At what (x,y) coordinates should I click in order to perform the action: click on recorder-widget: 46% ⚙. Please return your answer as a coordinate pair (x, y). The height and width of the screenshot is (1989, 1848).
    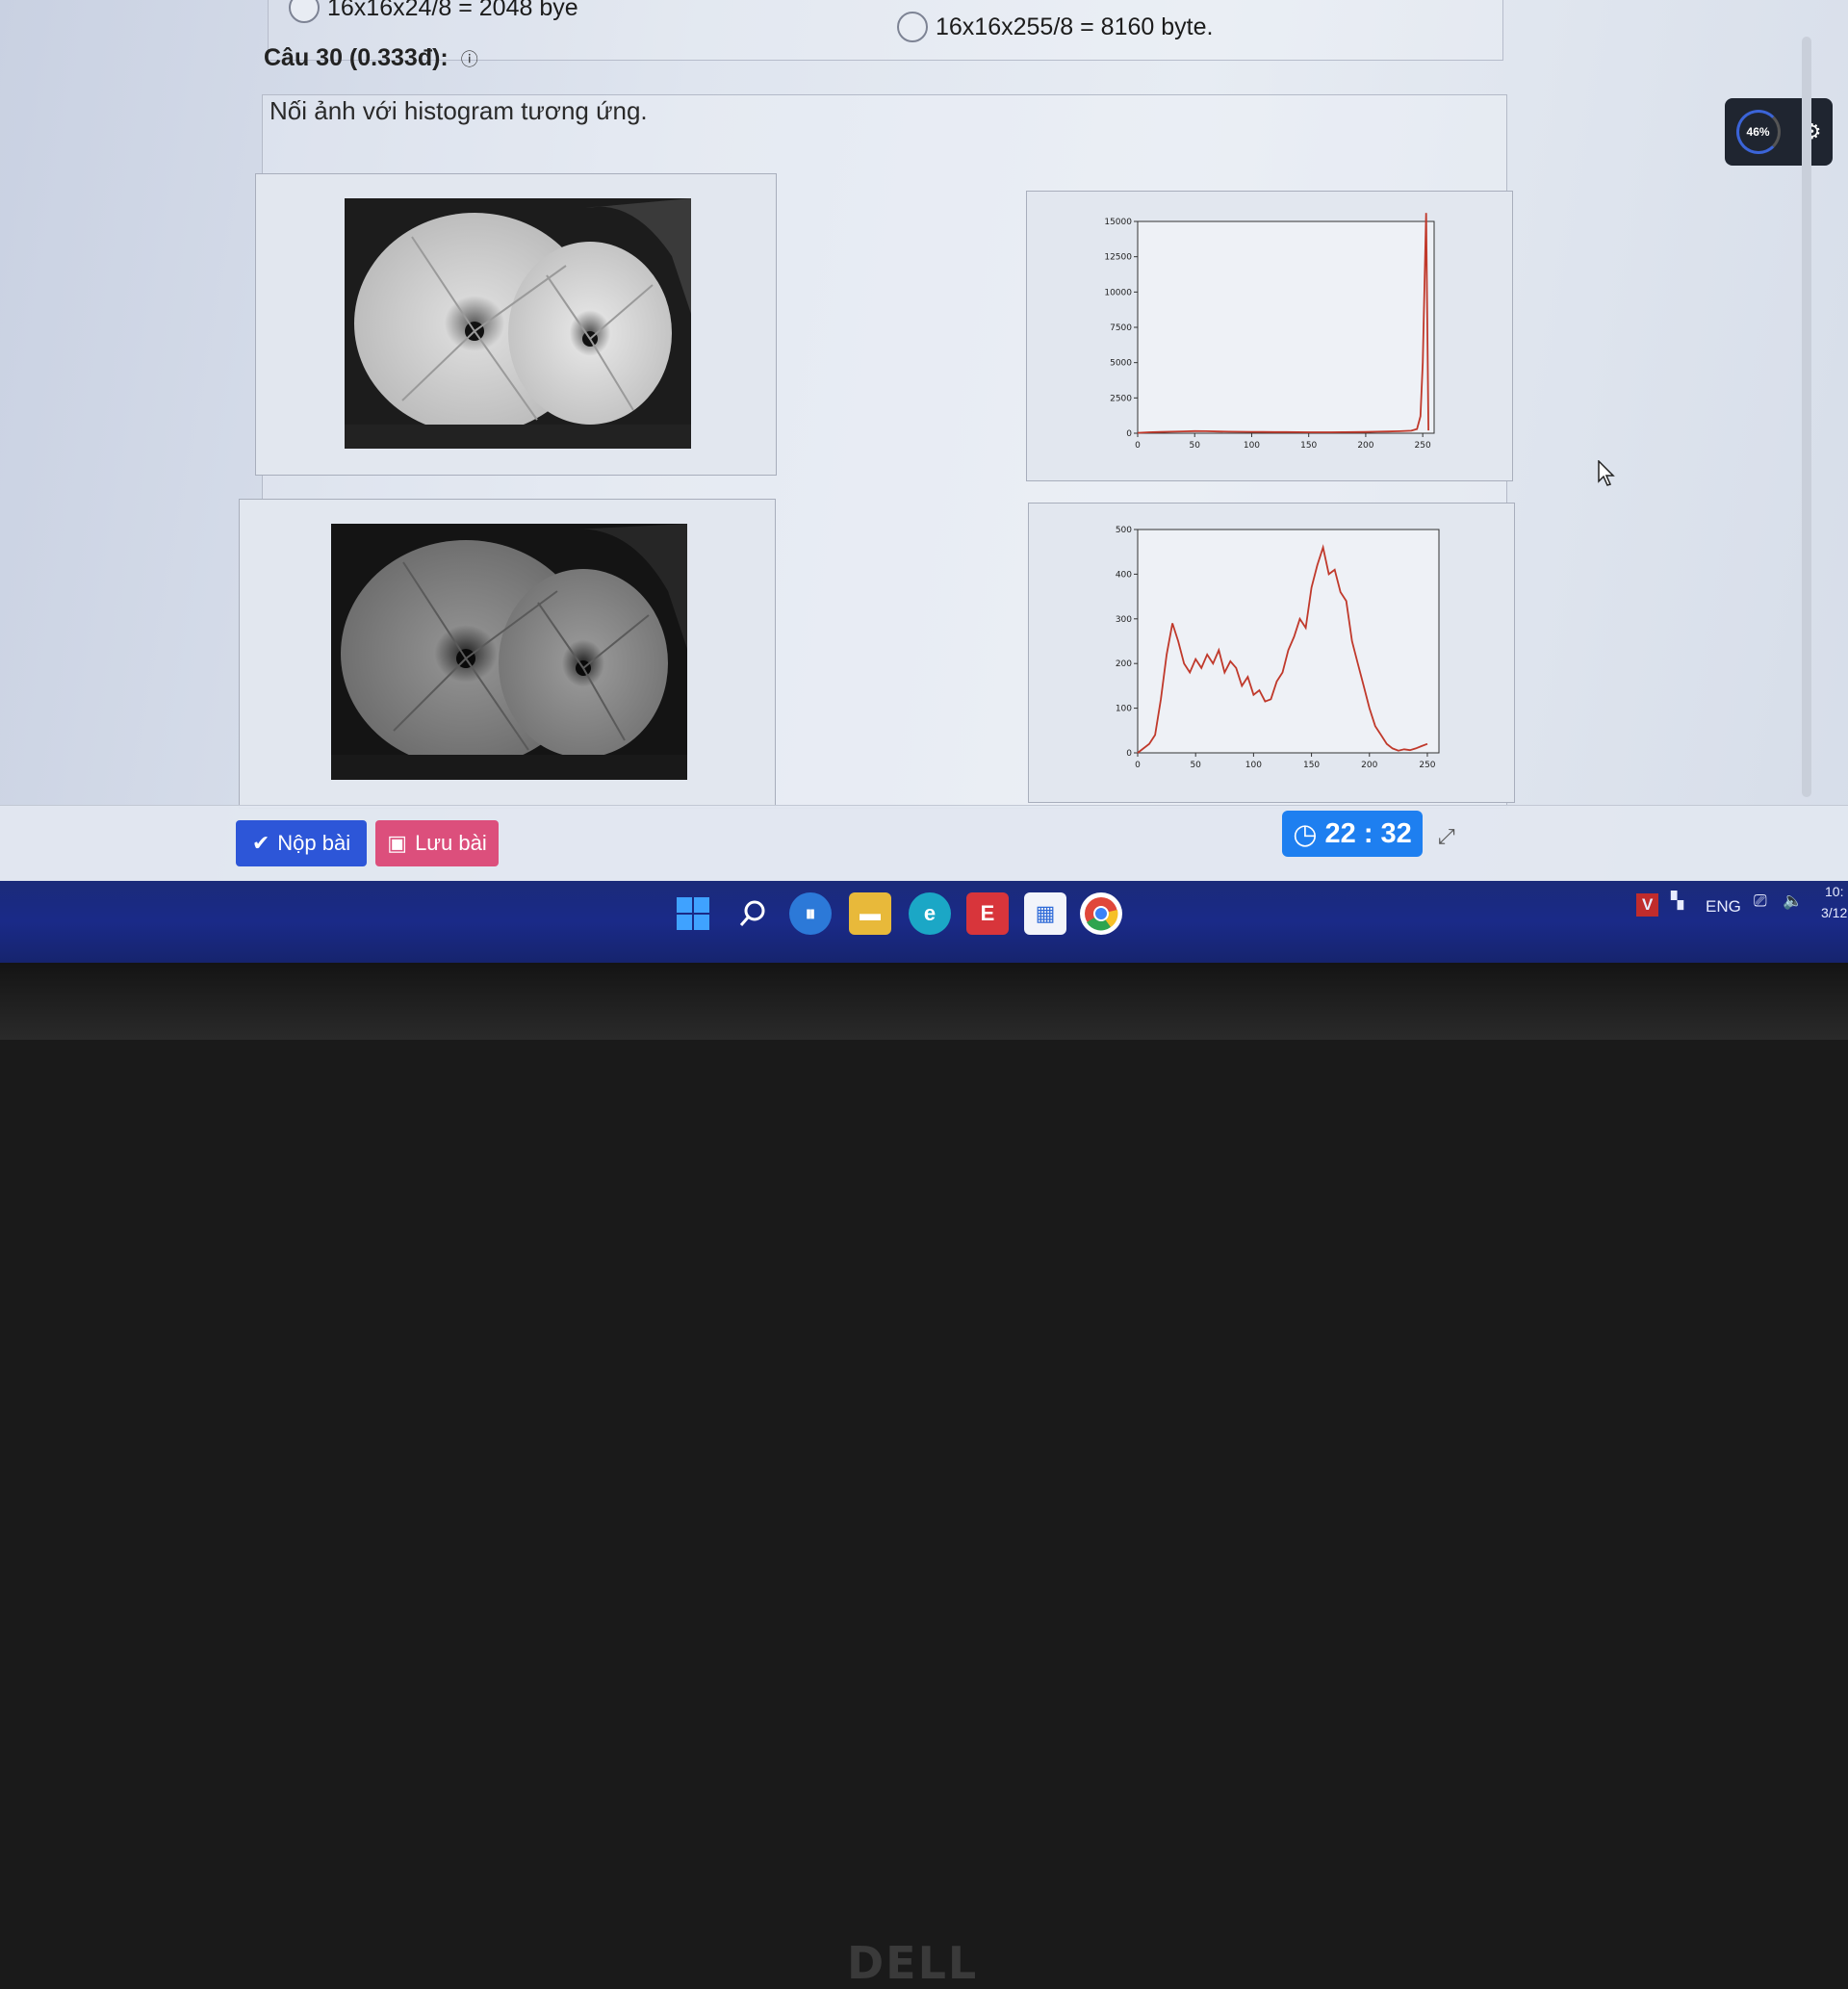
    Looking at the image, I should click on (1779, 132).